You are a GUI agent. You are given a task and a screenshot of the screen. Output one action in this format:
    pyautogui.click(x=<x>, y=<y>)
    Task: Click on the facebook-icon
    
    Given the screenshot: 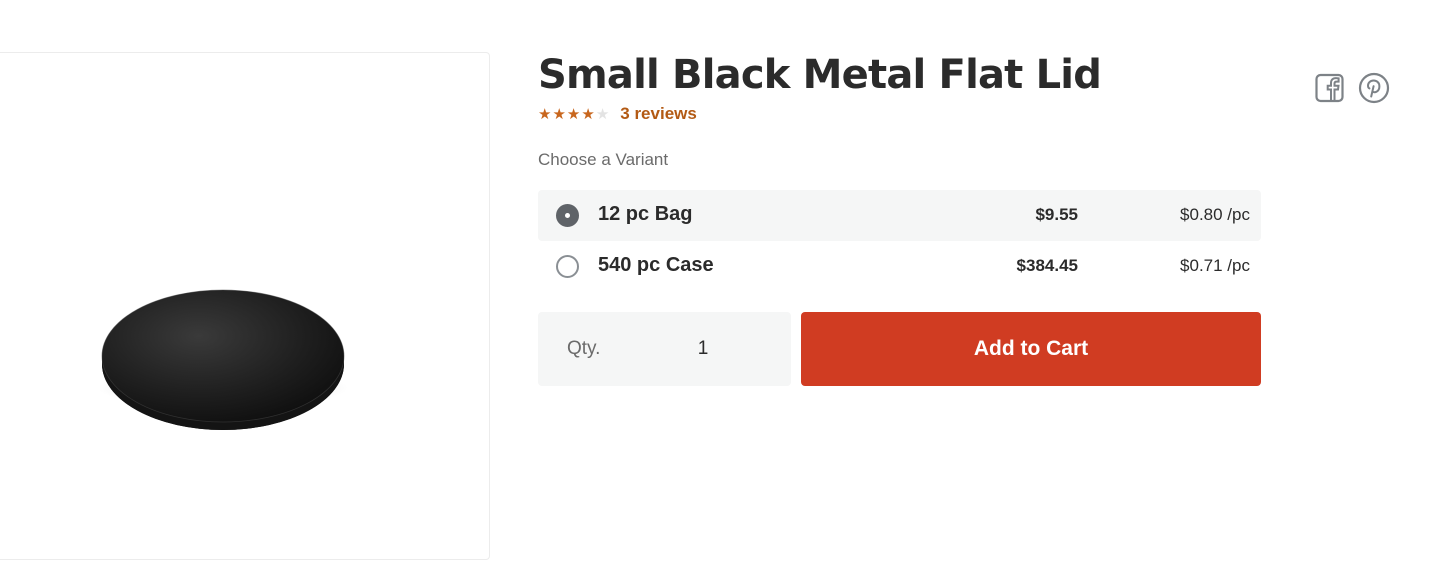 What is the action you would take?
    pyautogui.click(x=1330, y=90)
    